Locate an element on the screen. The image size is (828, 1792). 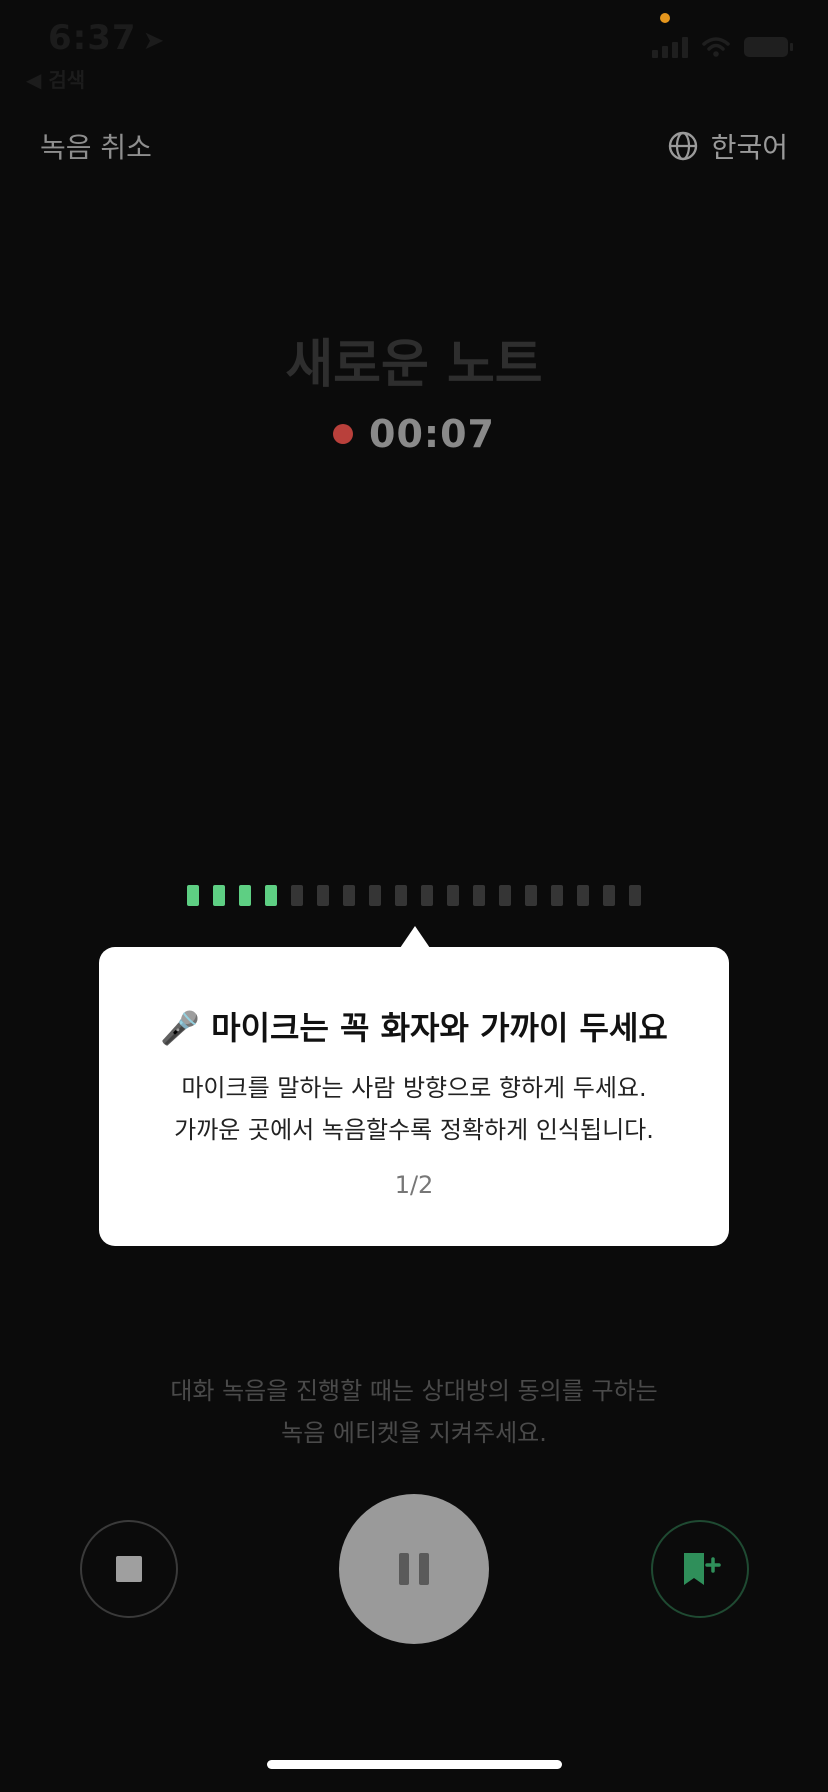
home-indicator is located at coordinates (414, 1764).